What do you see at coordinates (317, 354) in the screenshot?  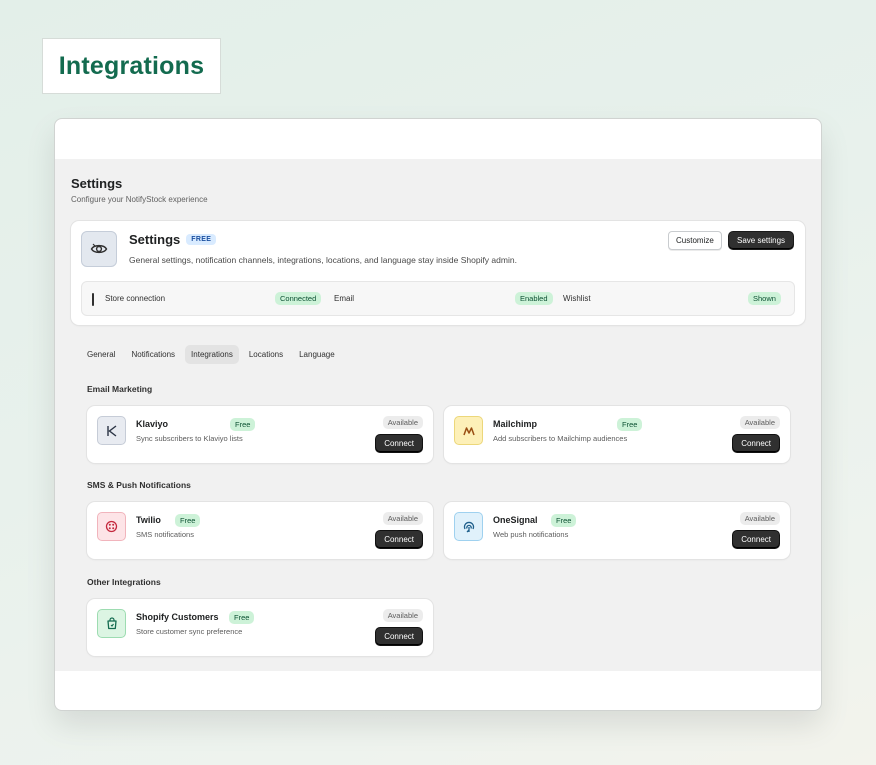 I see `tab-language: Language` at bounding box center [317, 354].